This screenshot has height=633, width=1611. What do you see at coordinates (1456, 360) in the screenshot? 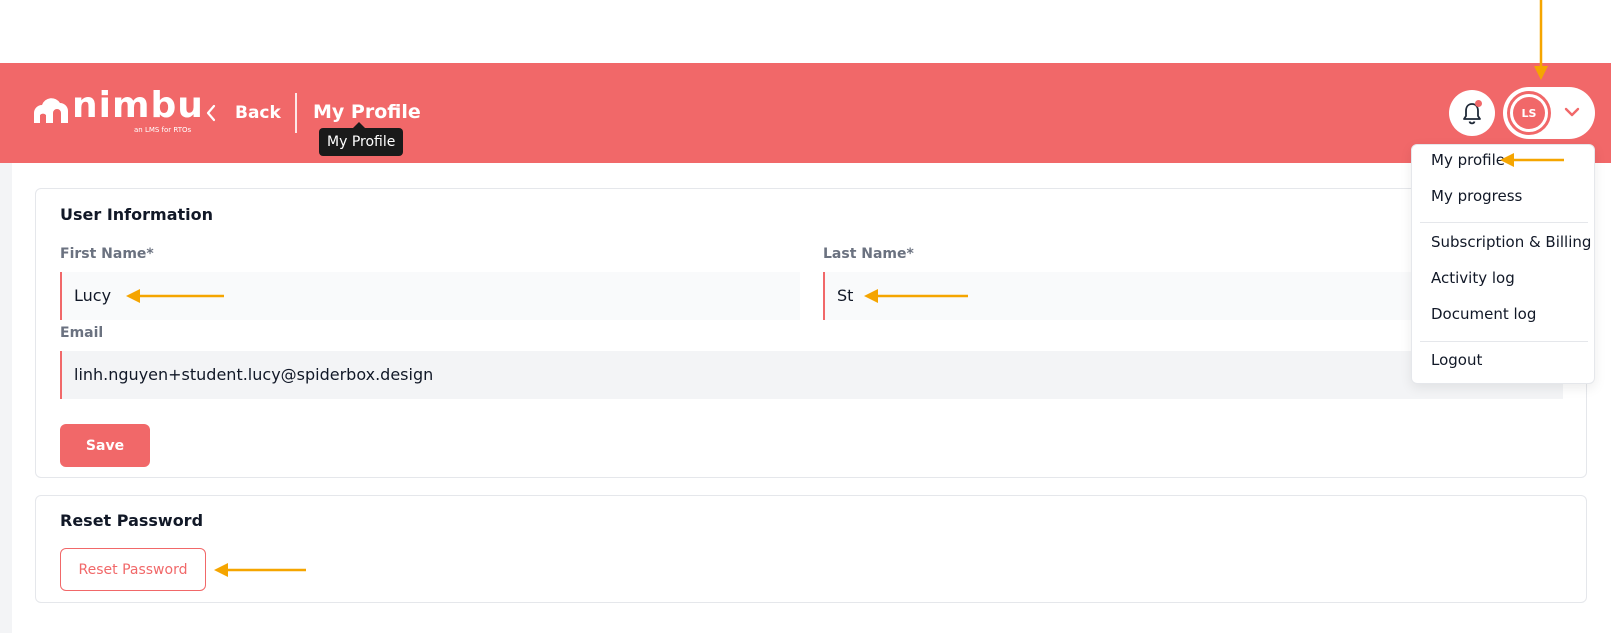
I see `menu-item-logout: Logout` at bounding box center [1456, 360].